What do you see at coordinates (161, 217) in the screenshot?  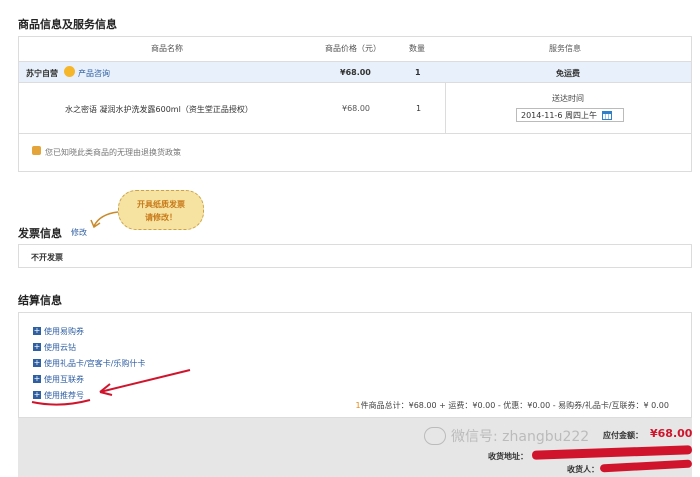 I see `sticker-line-2: 请修改！` at bounding box center [161, 217].